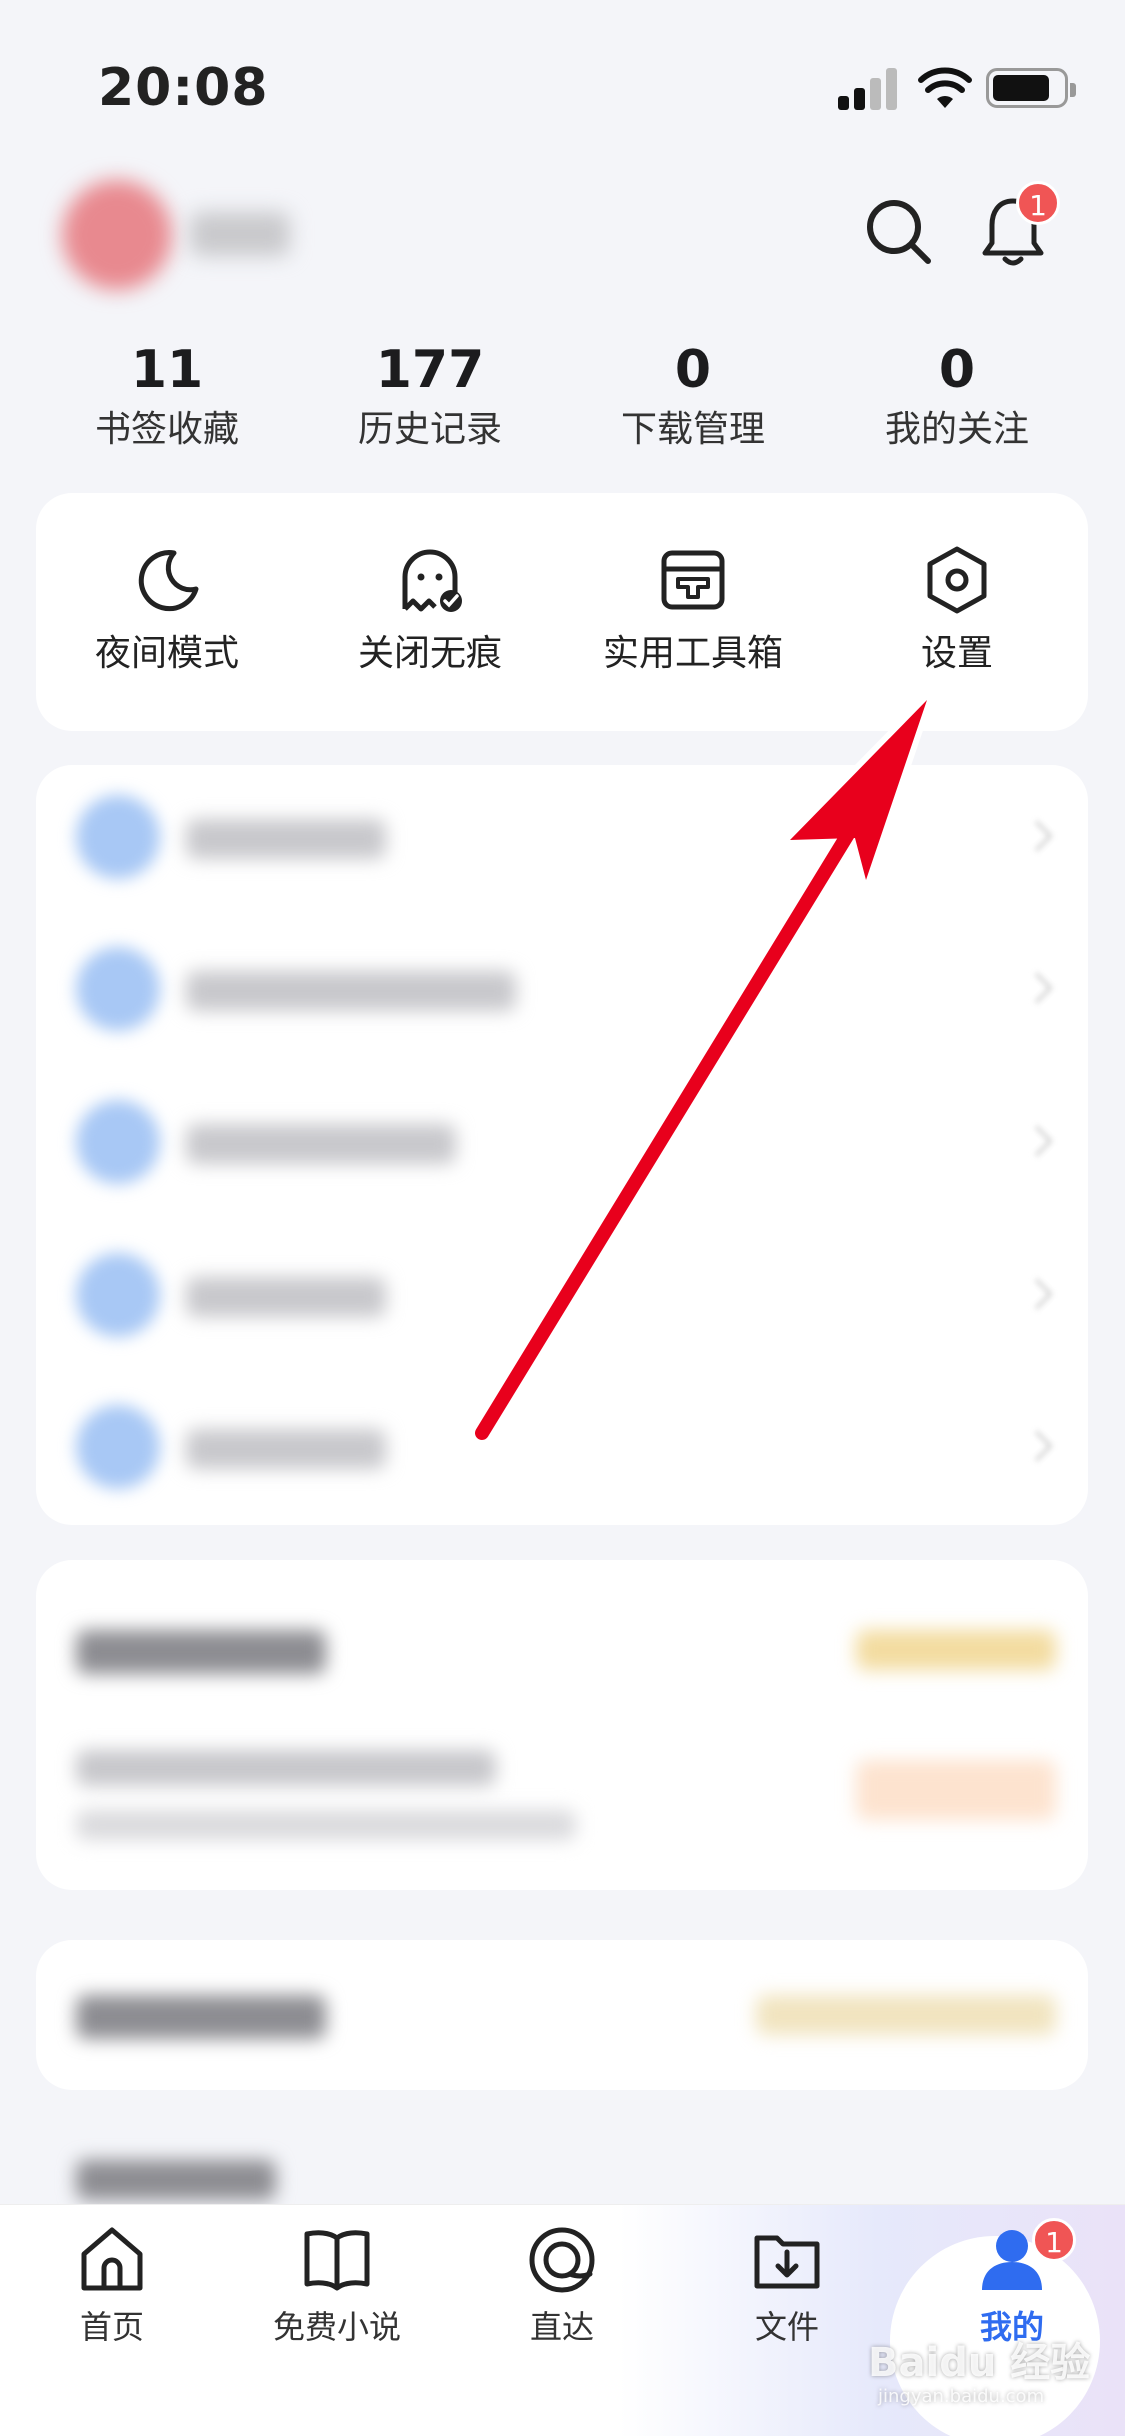 The height and width of the screenshot is (2436, 1125). I want to click on incognito-toggle-button: 关闭无痕, so click(430, 611).